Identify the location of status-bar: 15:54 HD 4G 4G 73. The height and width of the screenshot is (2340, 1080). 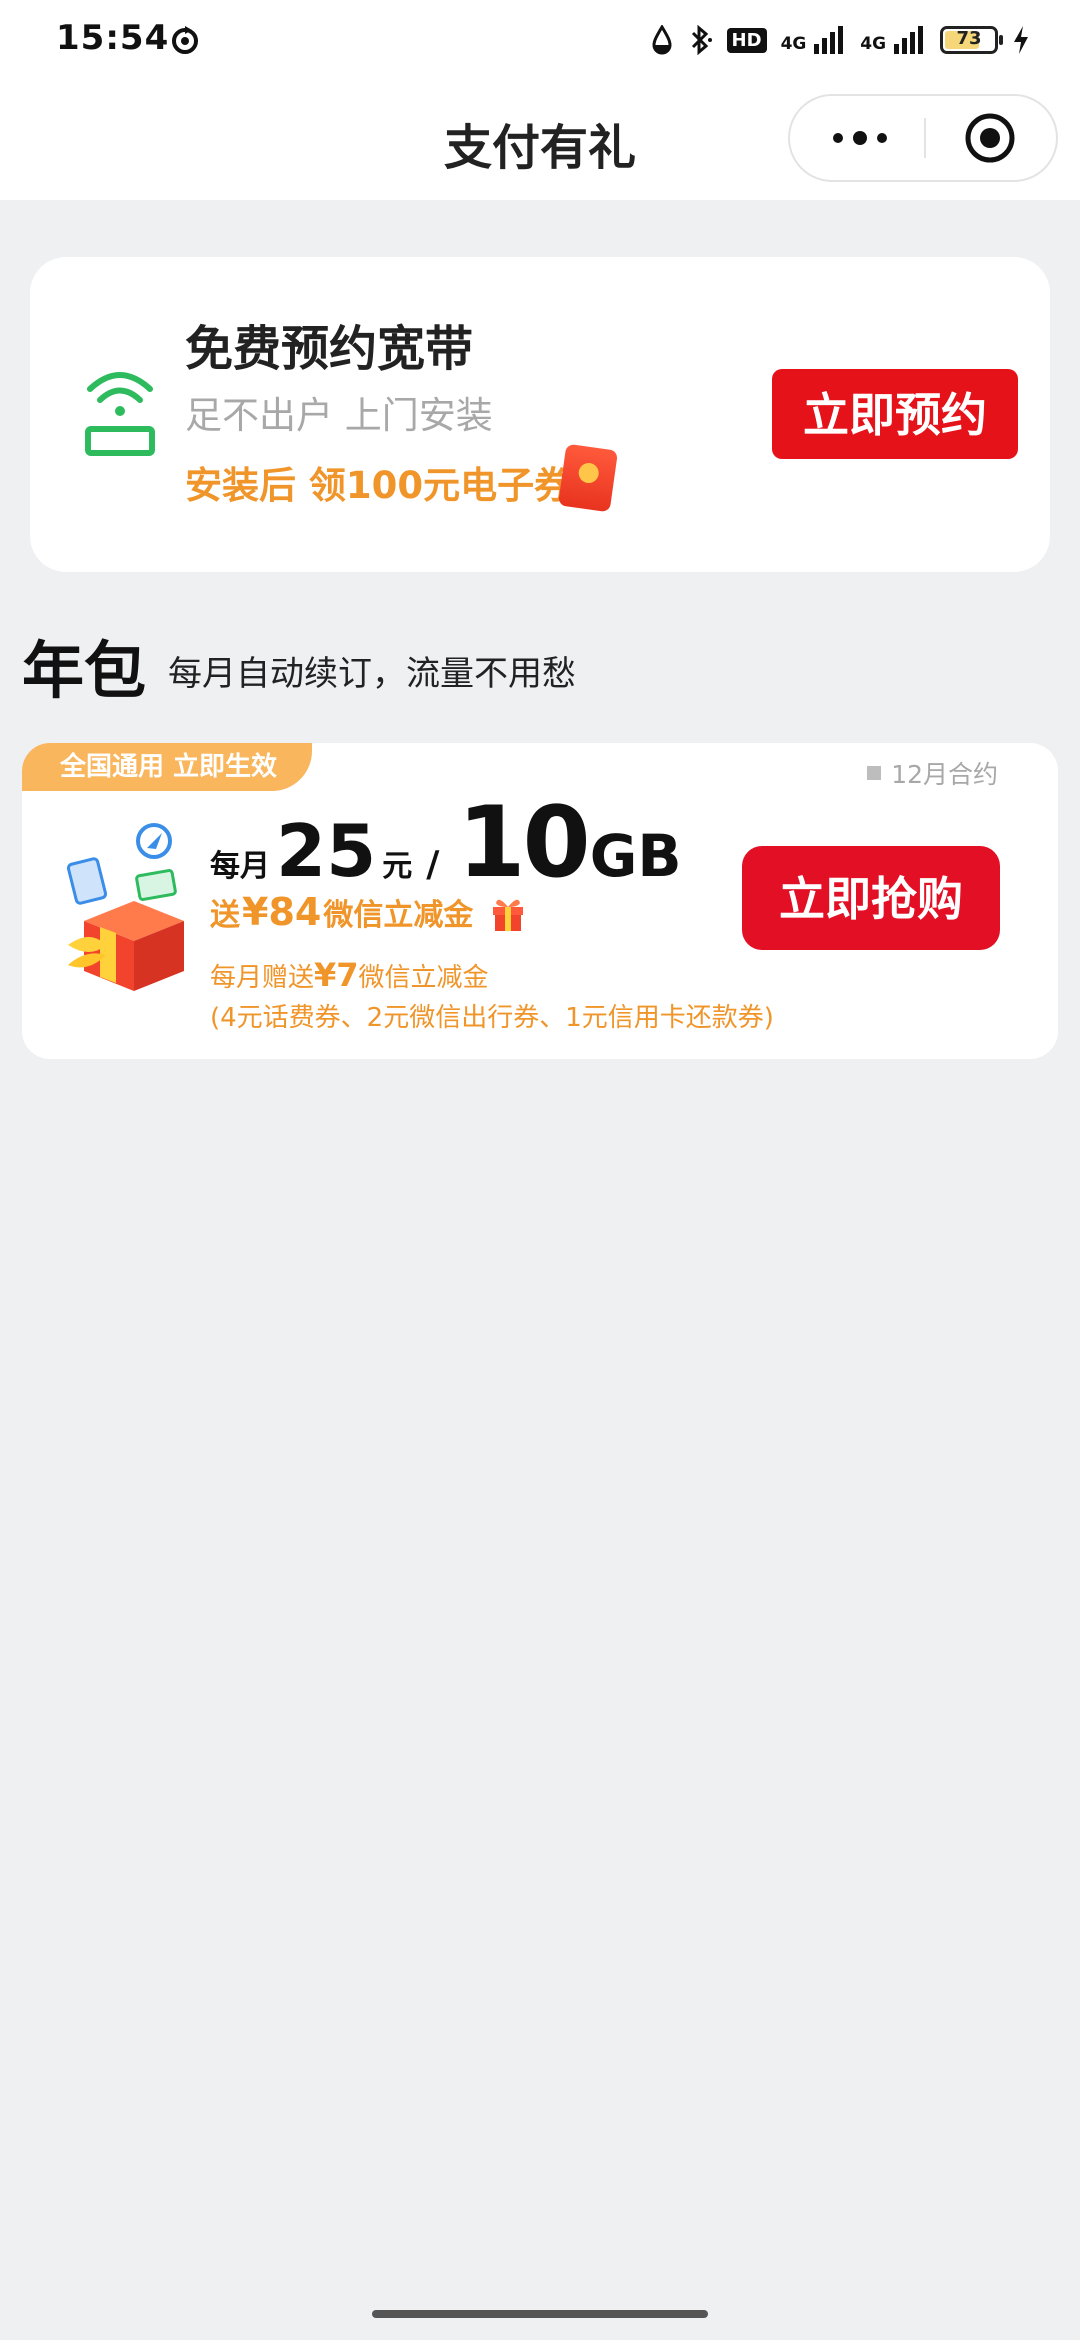
(540, 40).